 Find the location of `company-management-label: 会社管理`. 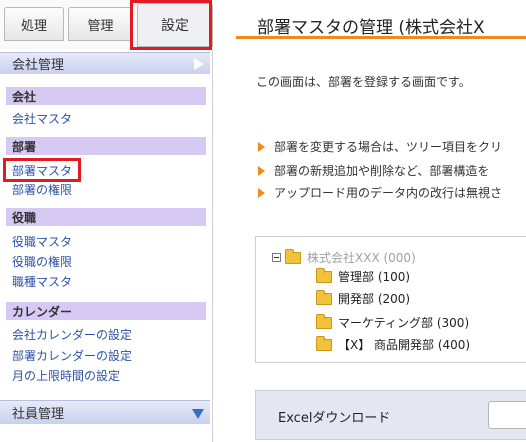

company-management-label: 会社管理 is located at coordinates (38, 65).